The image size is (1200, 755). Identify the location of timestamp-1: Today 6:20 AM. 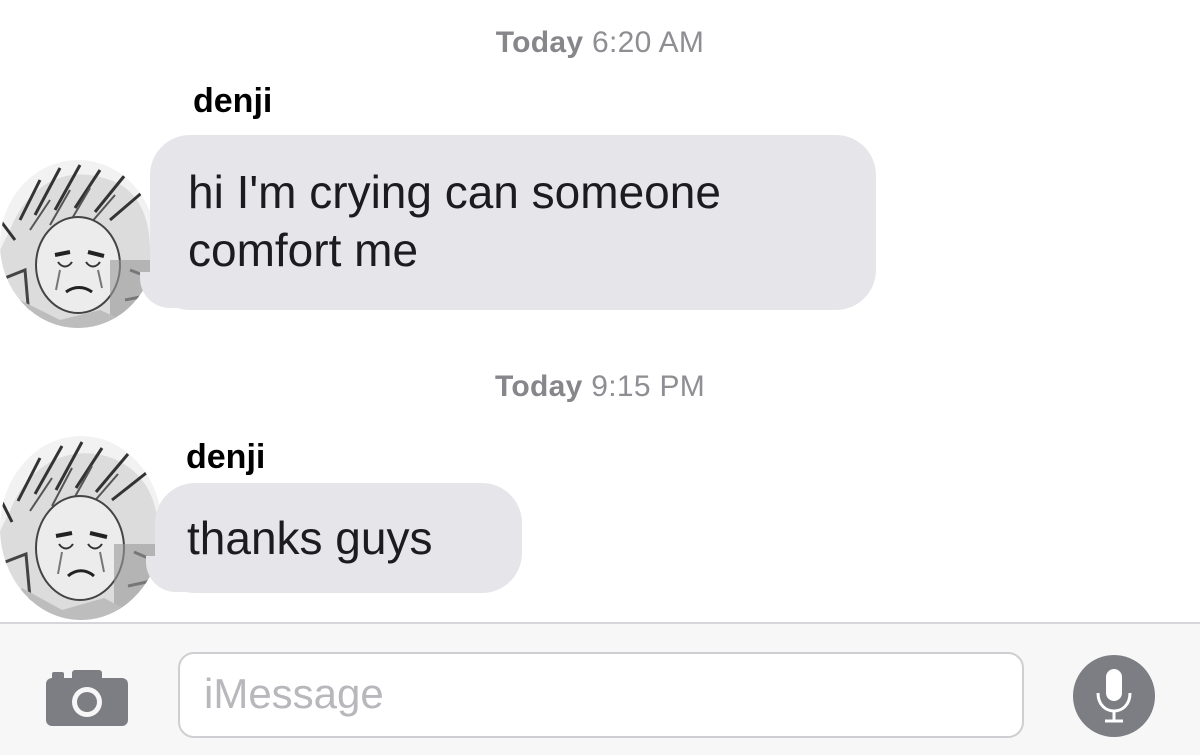
(600, 43).